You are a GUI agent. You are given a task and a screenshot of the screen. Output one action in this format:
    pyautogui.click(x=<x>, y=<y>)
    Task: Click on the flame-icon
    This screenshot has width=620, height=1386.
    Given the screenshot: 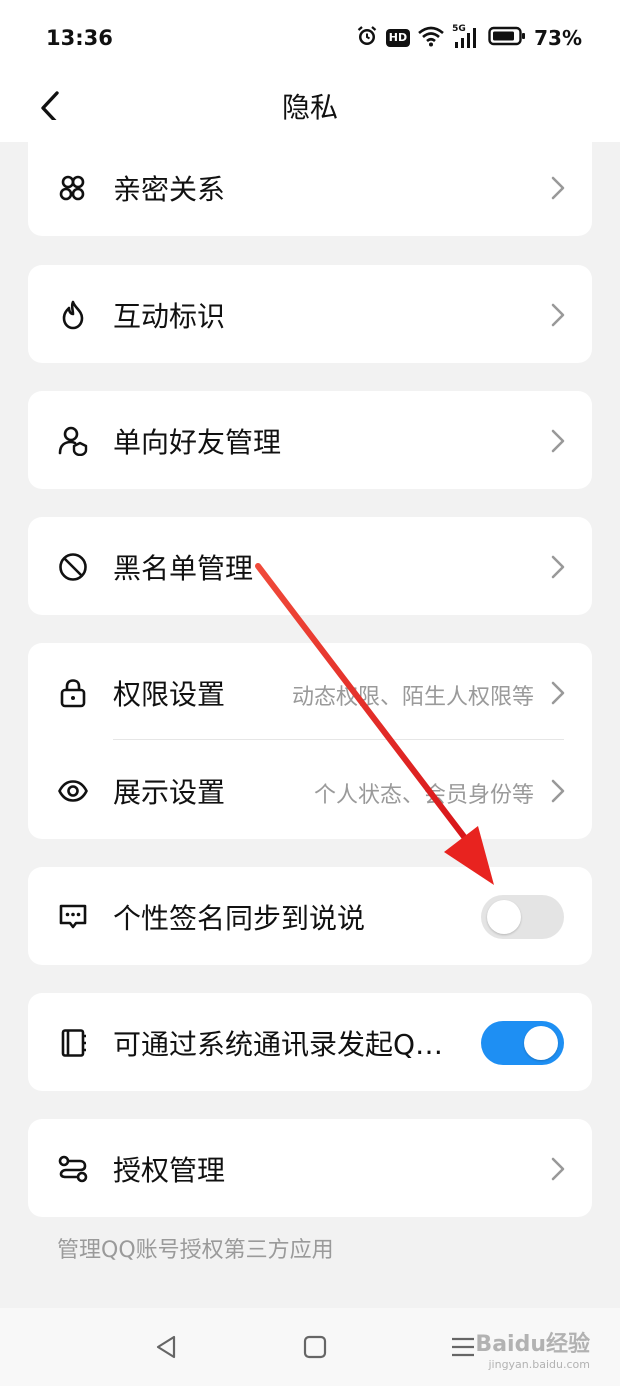 What is the action you would take?
    pyautogui.click(x=73, y=315)
    